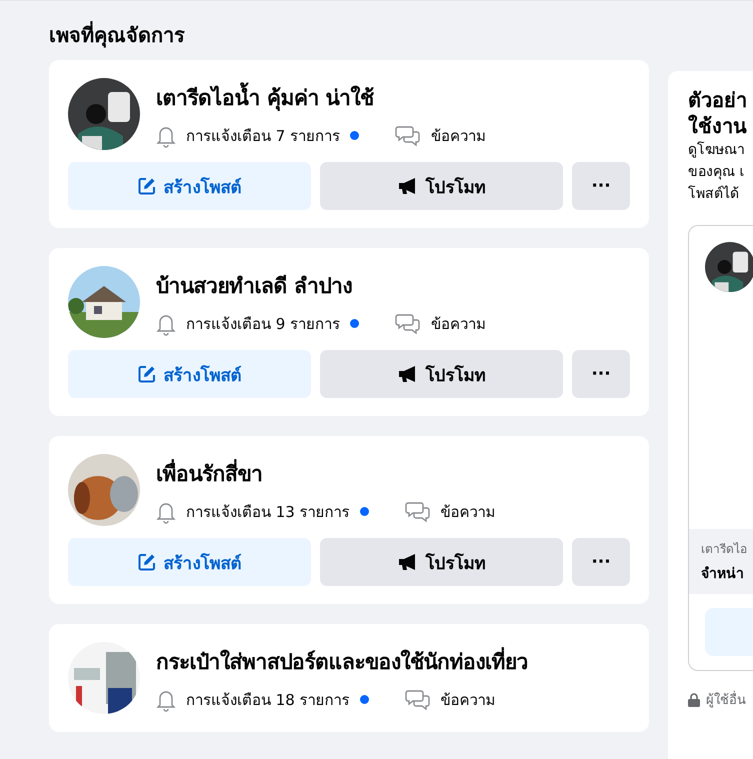 The height and width of the screenshot is (759, 753). I want to click on privacy-note: ผู้ใช้อื่น, so click(726, 699).